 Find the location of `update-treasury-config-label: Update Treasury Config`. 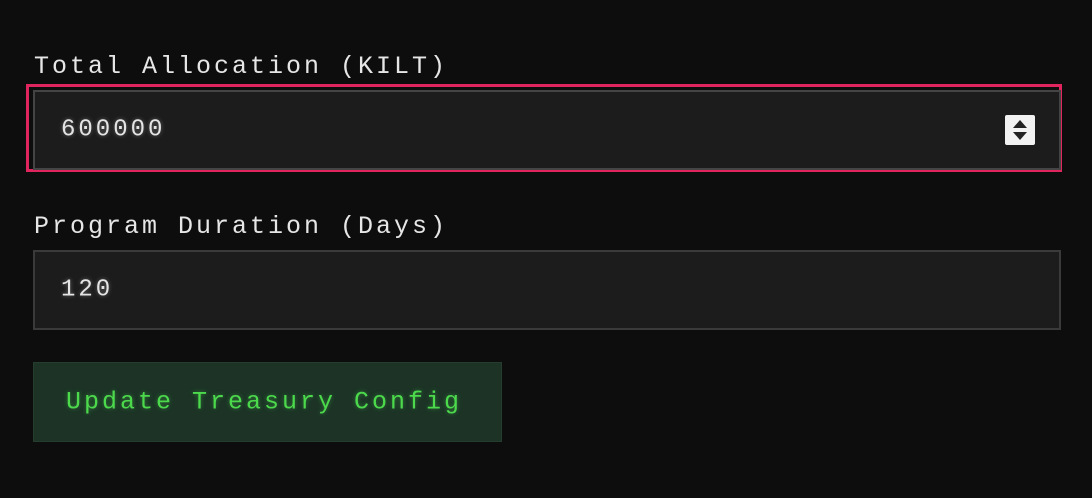

update-treasury-config-label: Update Treasury Config is located at coordinates (264, 402).